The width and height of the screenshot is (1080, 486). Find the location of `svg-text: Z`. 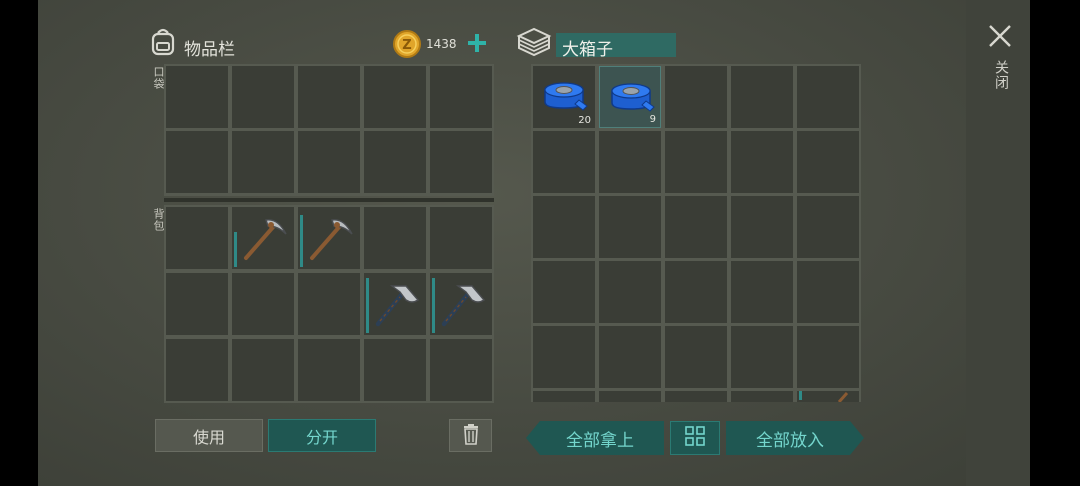

svg-text: Z is located at coordinates (406, 45).